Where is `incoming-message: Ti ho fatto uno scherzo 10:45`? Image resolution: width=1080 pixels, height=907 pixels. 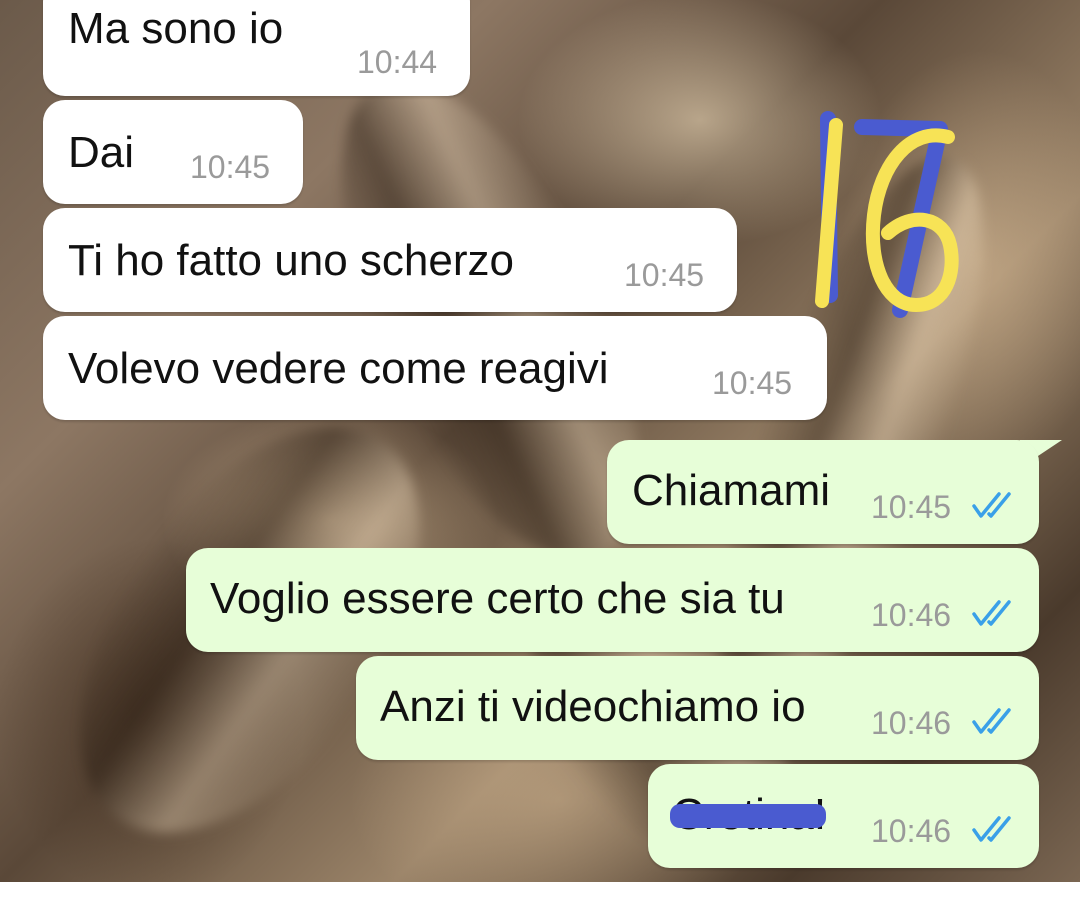
incoming-message: Ti ho fatto uno scherzo 10:45 is located at coordinates (390, 260).